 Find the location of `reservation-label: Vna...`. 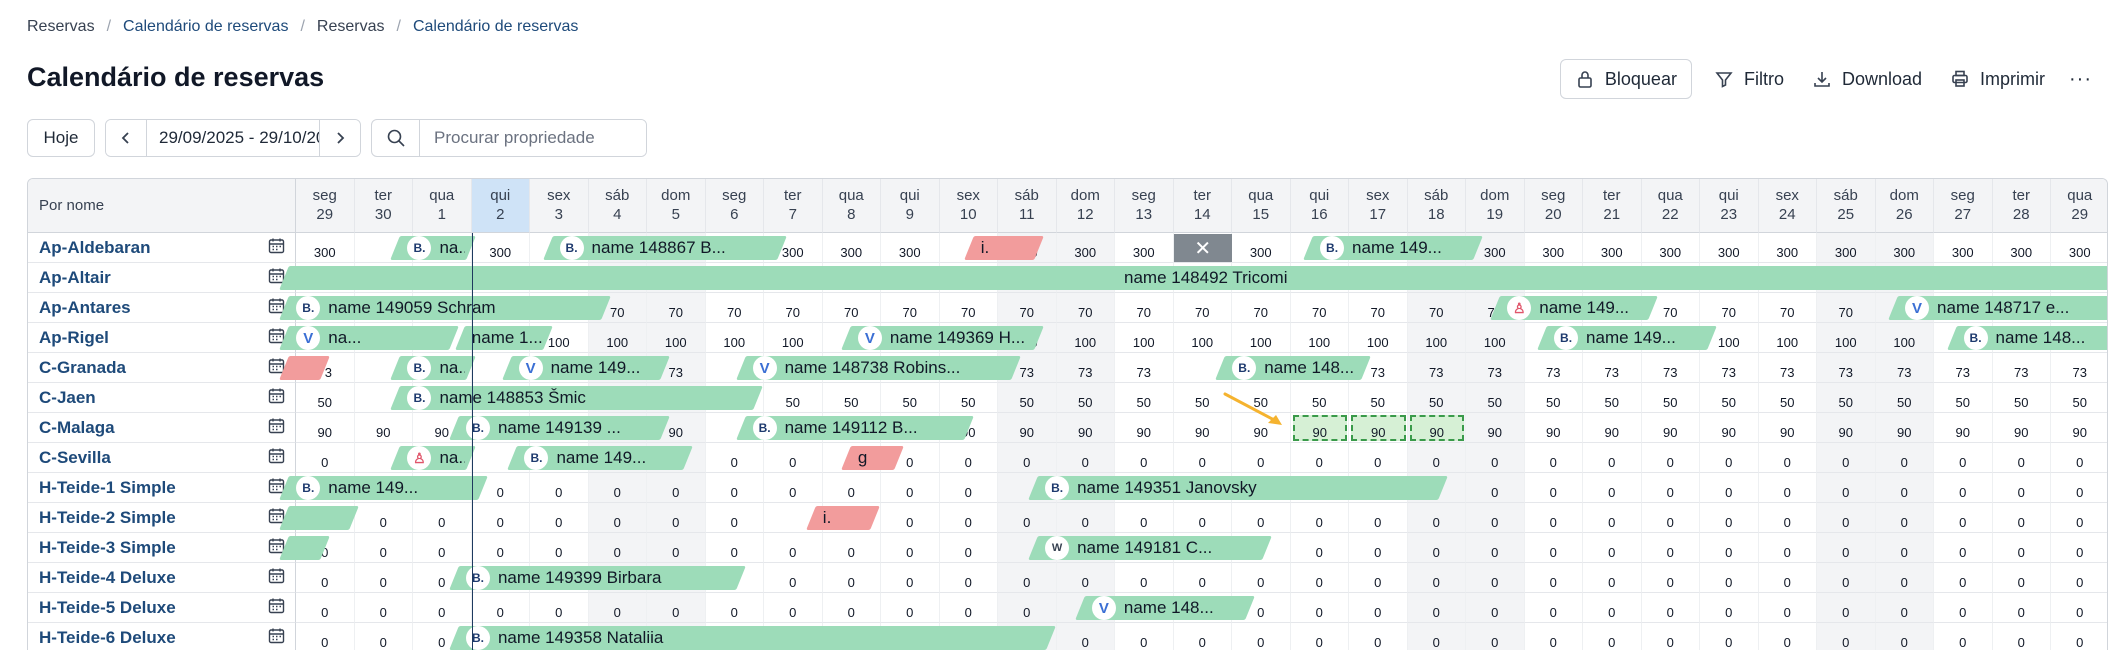

reservation-label: Vna... is located at coordinates (372, 338).